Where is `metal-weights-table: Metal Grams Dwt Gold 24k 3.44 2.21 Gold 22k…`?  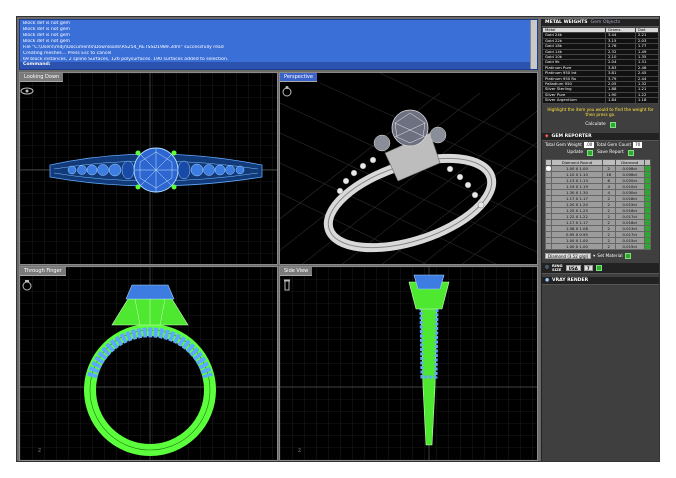
metal-weights-table: Metal Grams Dwt Gold 24k 3.44 2.21 Gold 22k… is located at coordinates (600, 65).